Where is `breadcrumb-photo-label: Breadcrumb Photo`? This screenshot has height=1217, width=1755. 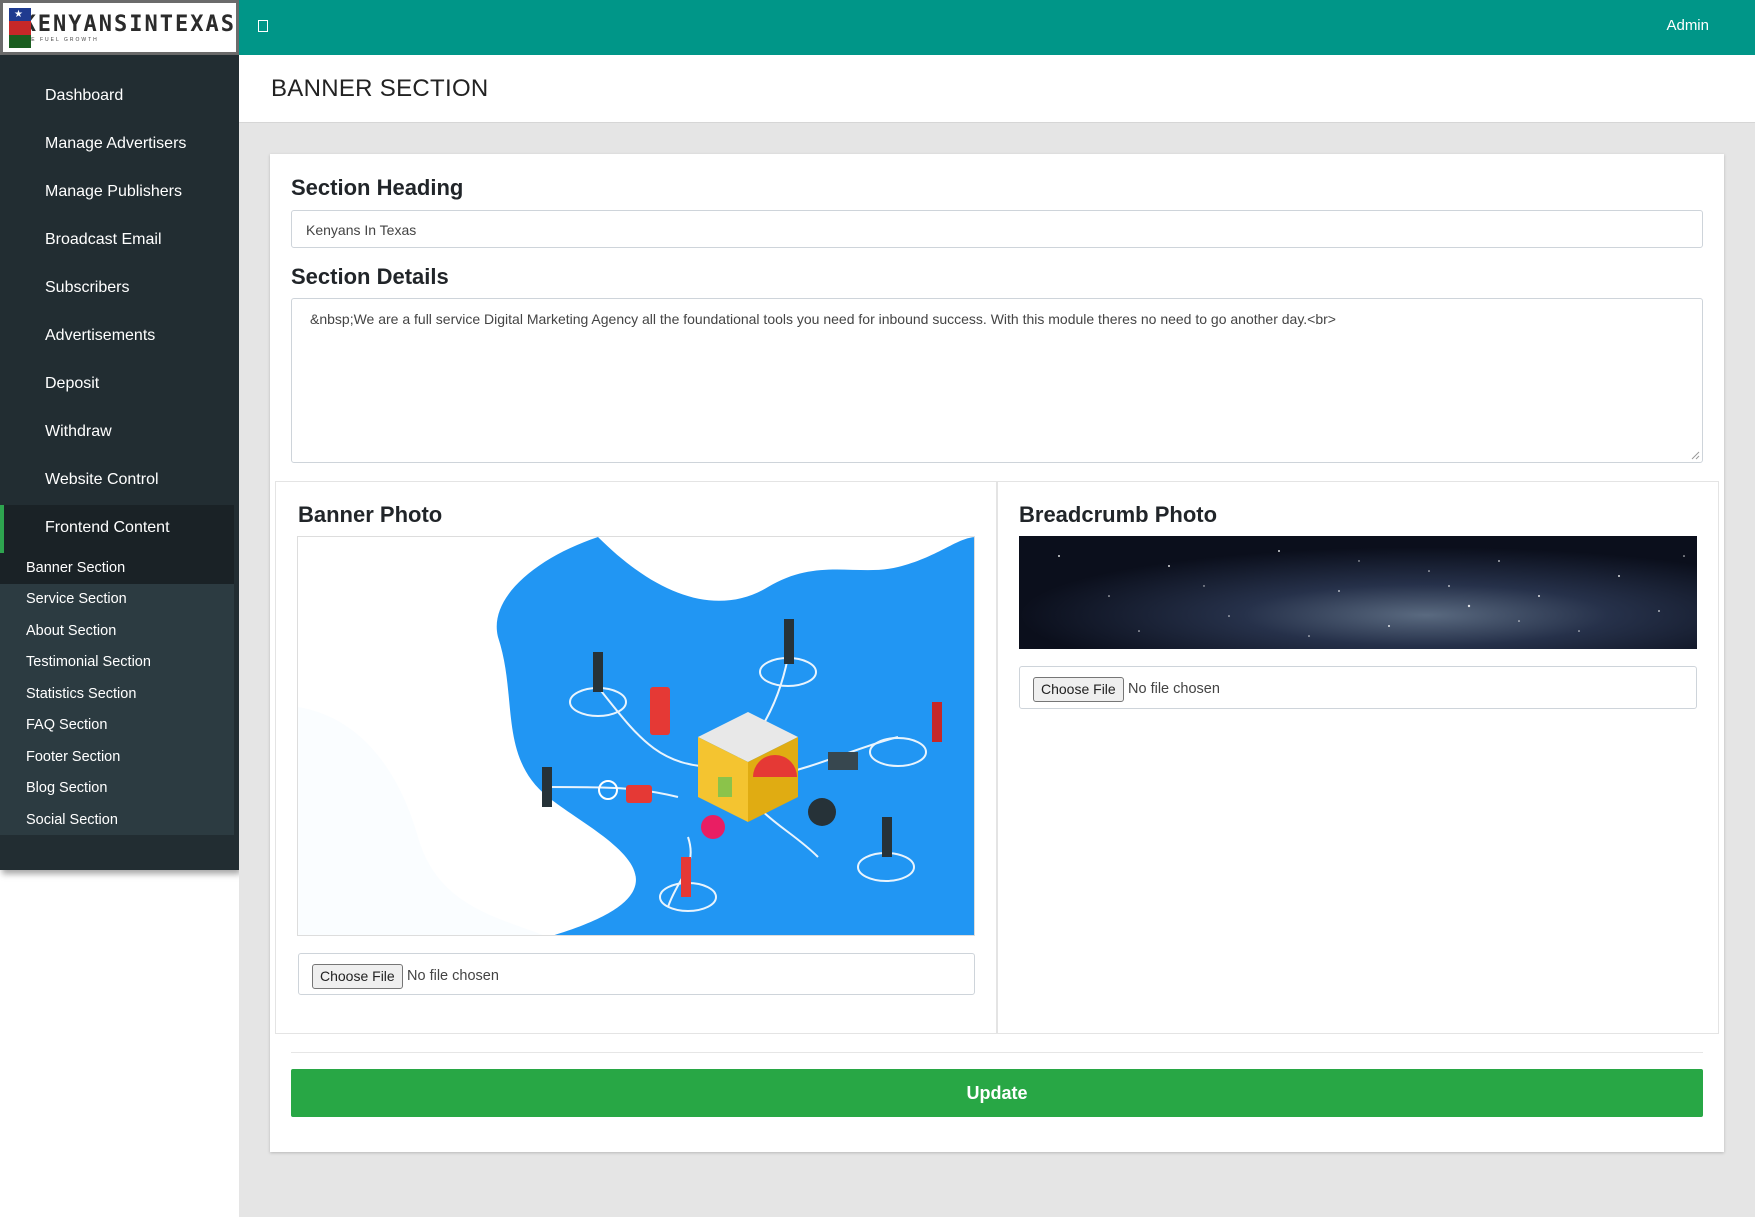
breadcrumb-photo-label: Breadcrumb Photo is located at coordinates (1118, 514).